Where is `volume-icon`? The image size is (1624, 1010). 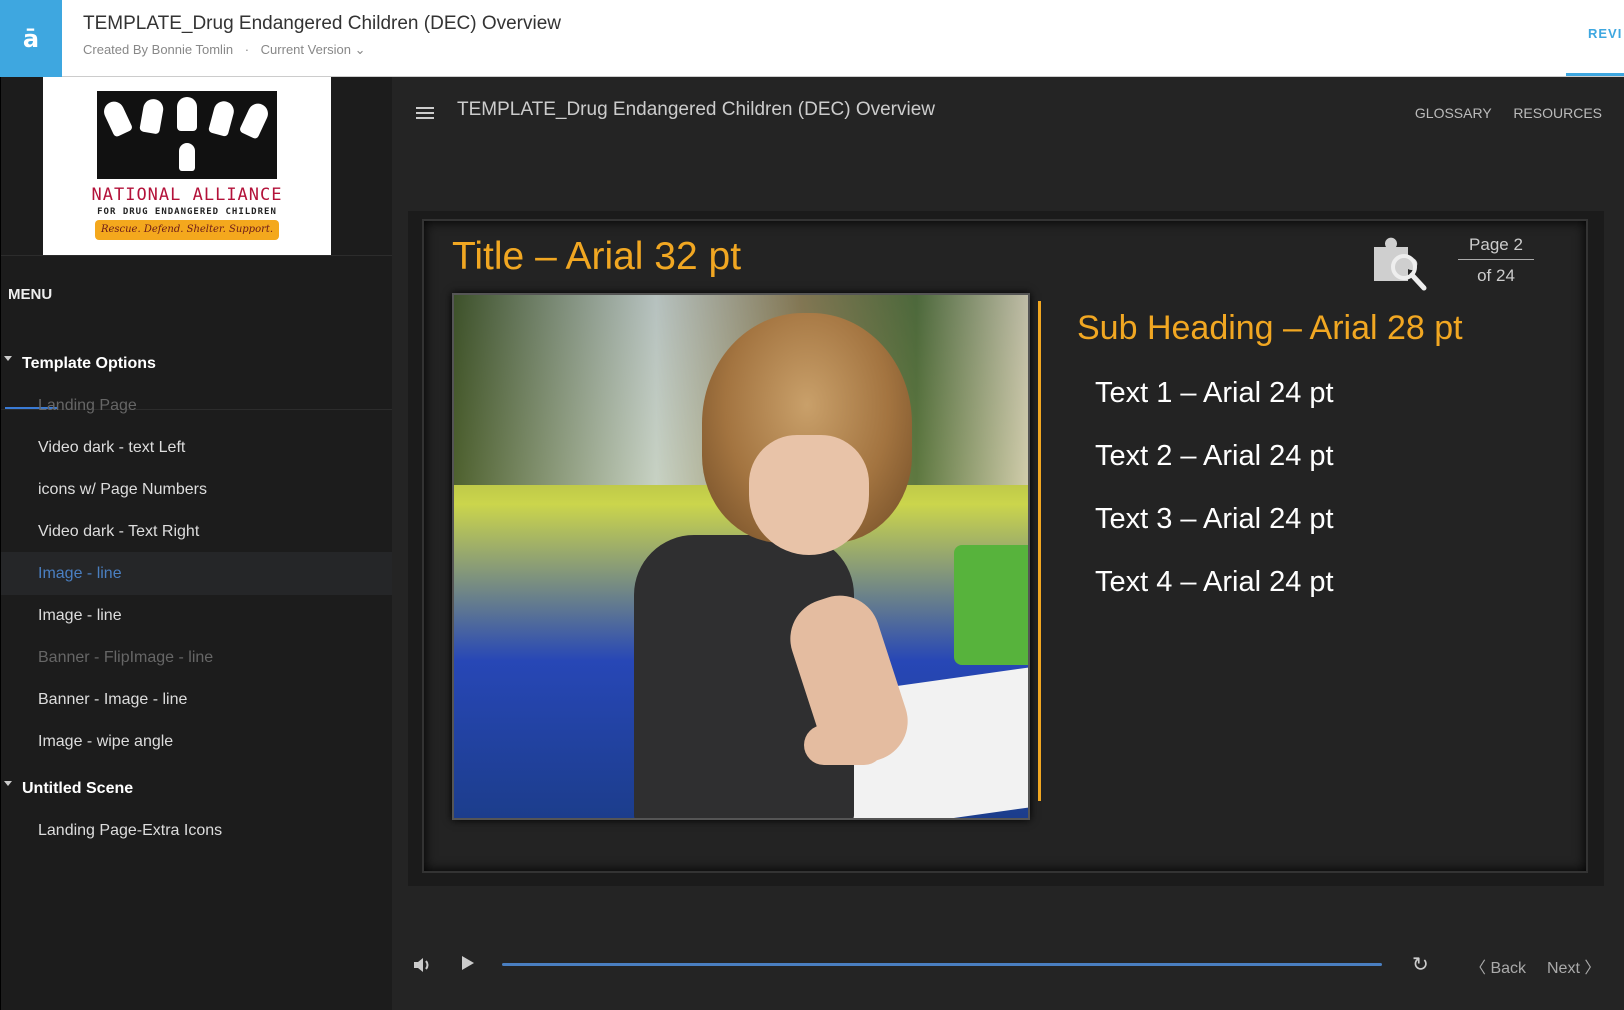
volume-icon is located at coordinates (422, 965).